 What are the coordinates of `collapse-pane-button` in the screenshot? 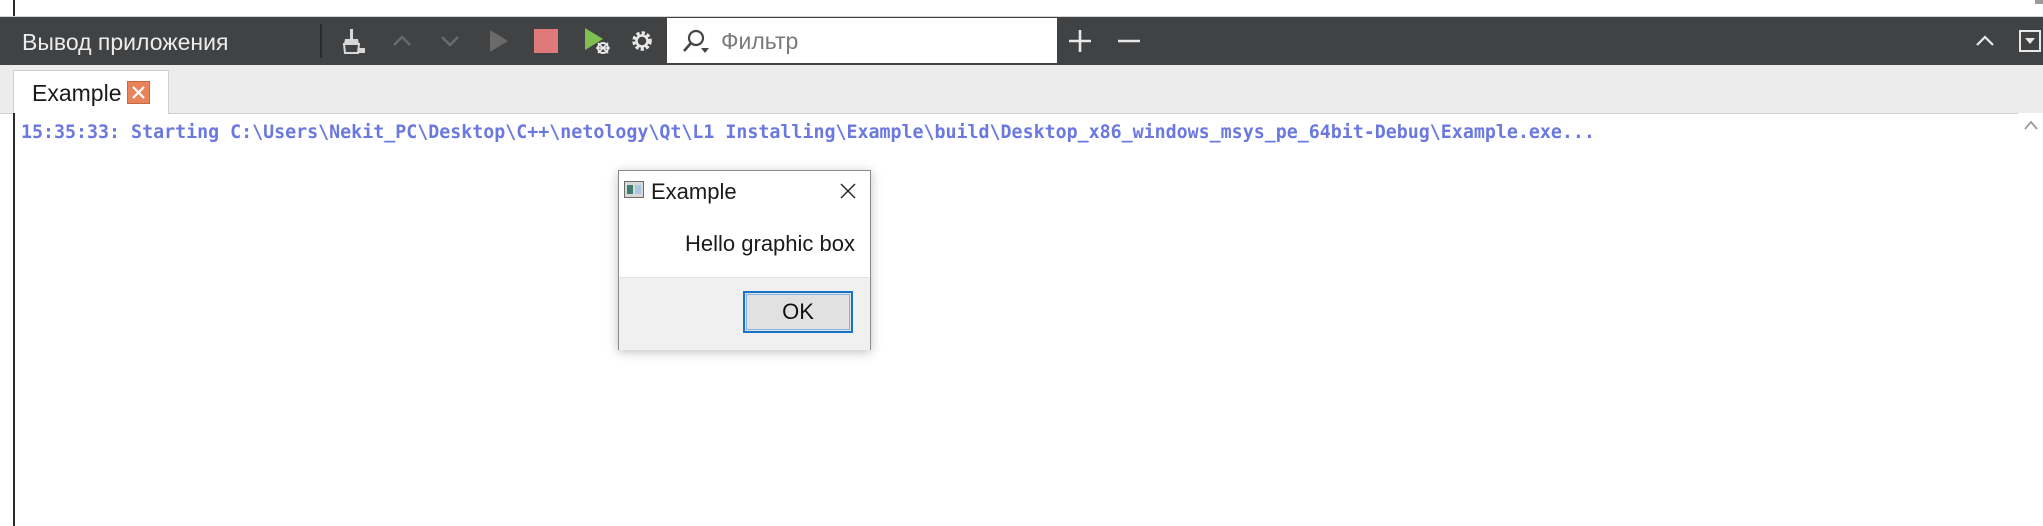 It's located at (1985, 41).